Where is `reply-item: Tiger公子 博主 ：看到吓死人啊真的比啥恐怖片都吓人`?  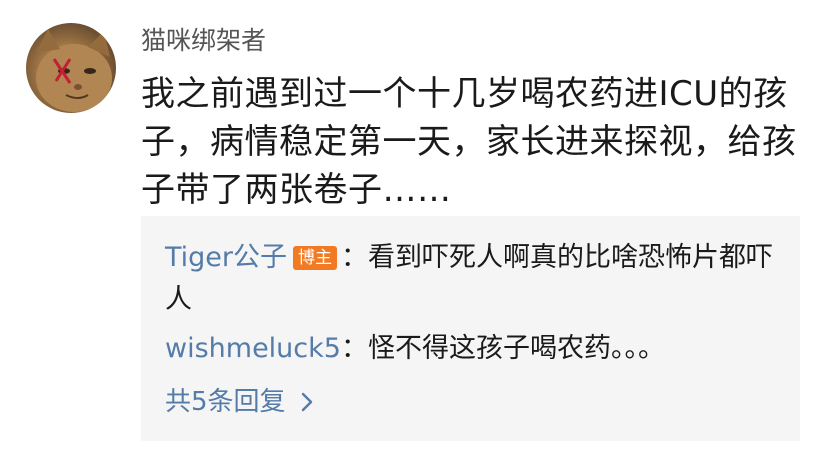 reply-item: Tiger公子 博主 ：看到吓死人啊真的比啥恐怖片都吓人 is located at coordinates (471, 279).